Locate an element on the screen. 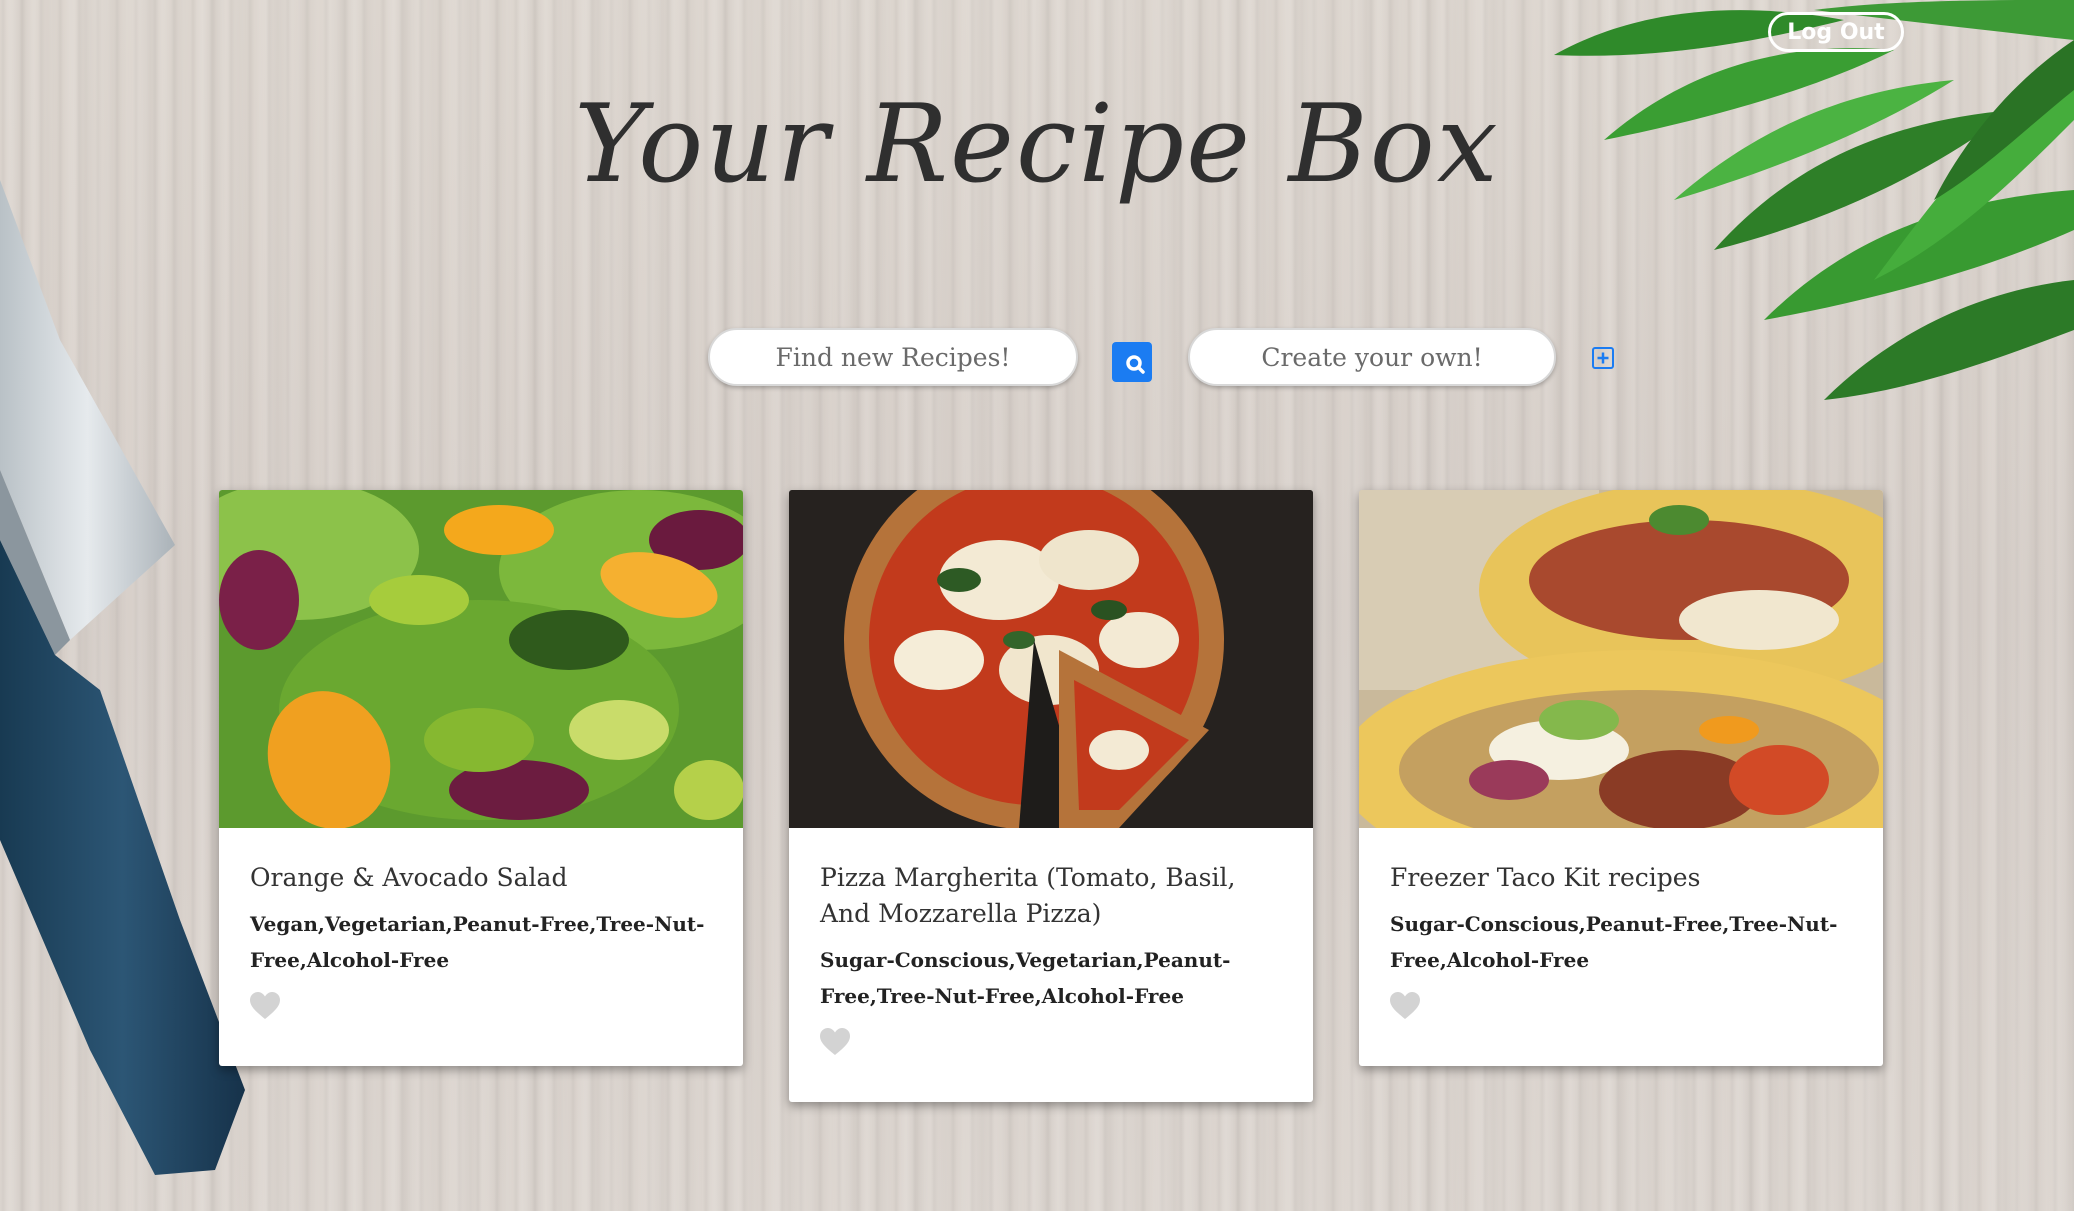  find-recipes-input is located at coordinates (893, 357).